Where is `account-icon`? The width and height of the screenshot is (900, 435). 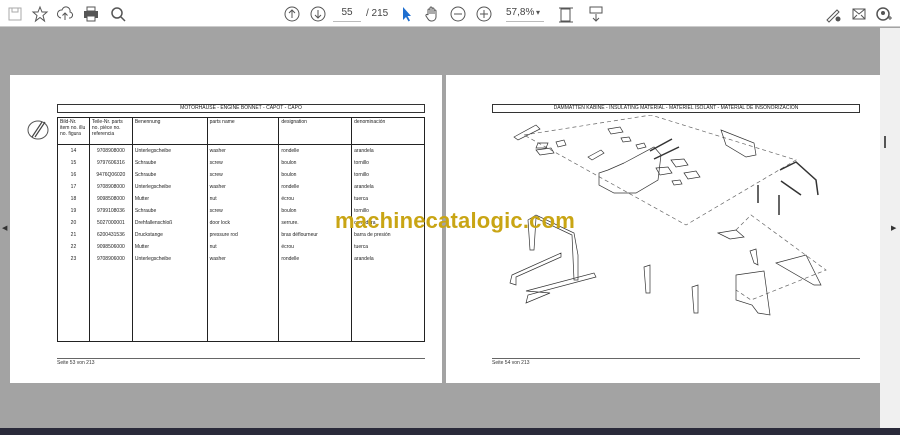
account-icon is located at coordinates (884, 14).